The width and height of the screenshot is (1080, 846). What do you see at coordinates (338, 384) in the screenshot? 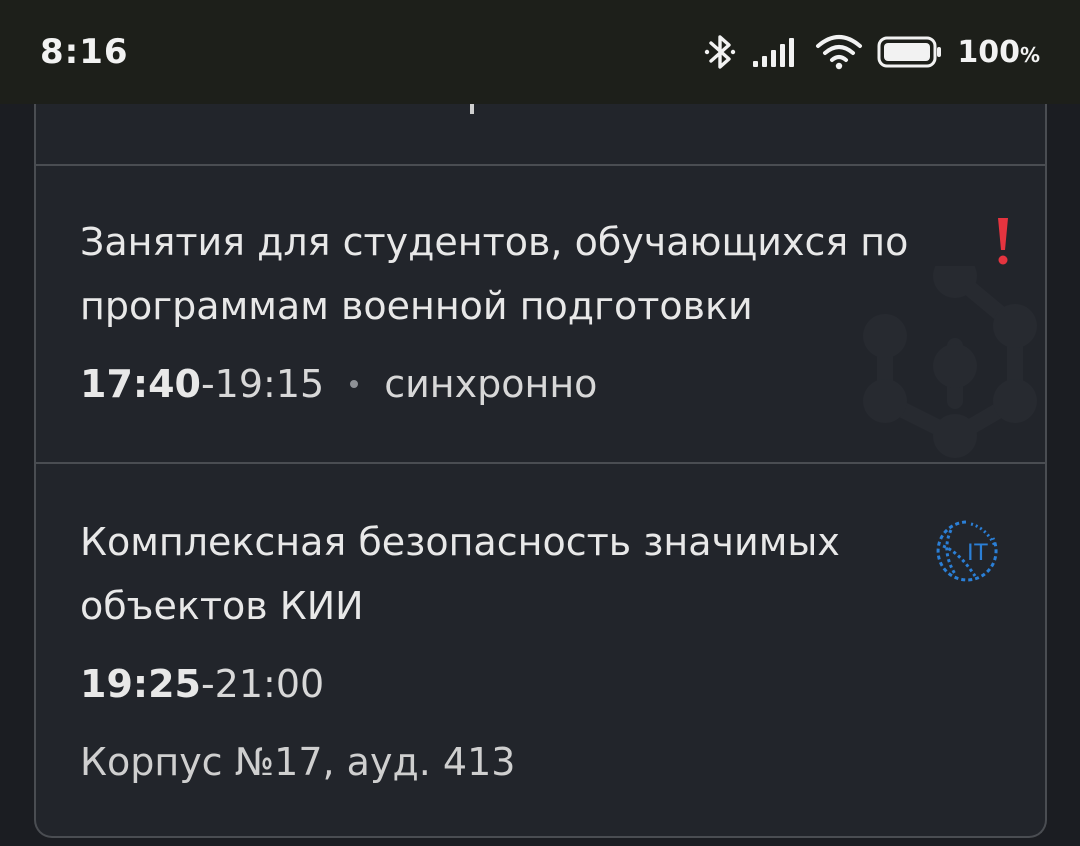
I see `lesson-time: 17:40 -19:15 синхронно` at bounding box center [338, 384].